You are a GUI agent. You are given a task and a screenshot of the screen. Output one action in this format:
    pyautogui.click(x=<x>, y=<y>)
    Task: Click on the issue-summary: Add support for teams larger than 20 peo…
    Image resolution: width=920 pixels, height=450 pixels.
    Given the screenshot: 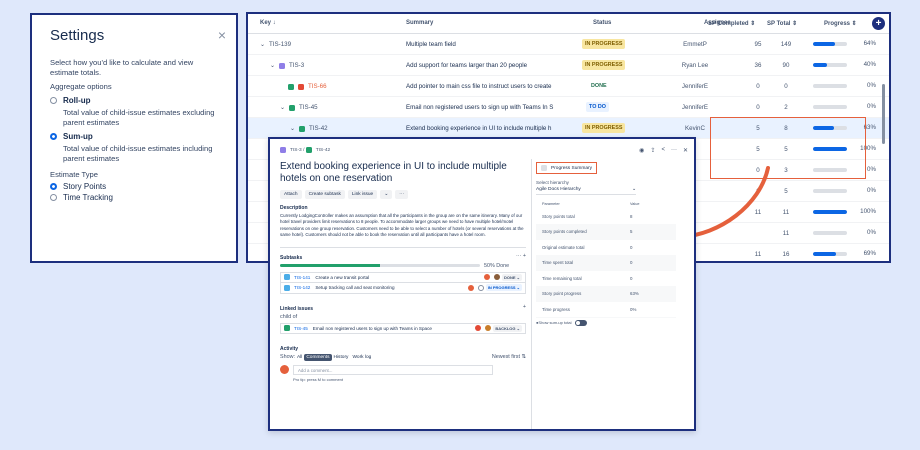 What is the action you would take?
    pyautogui.click(x=487, y=65)
    